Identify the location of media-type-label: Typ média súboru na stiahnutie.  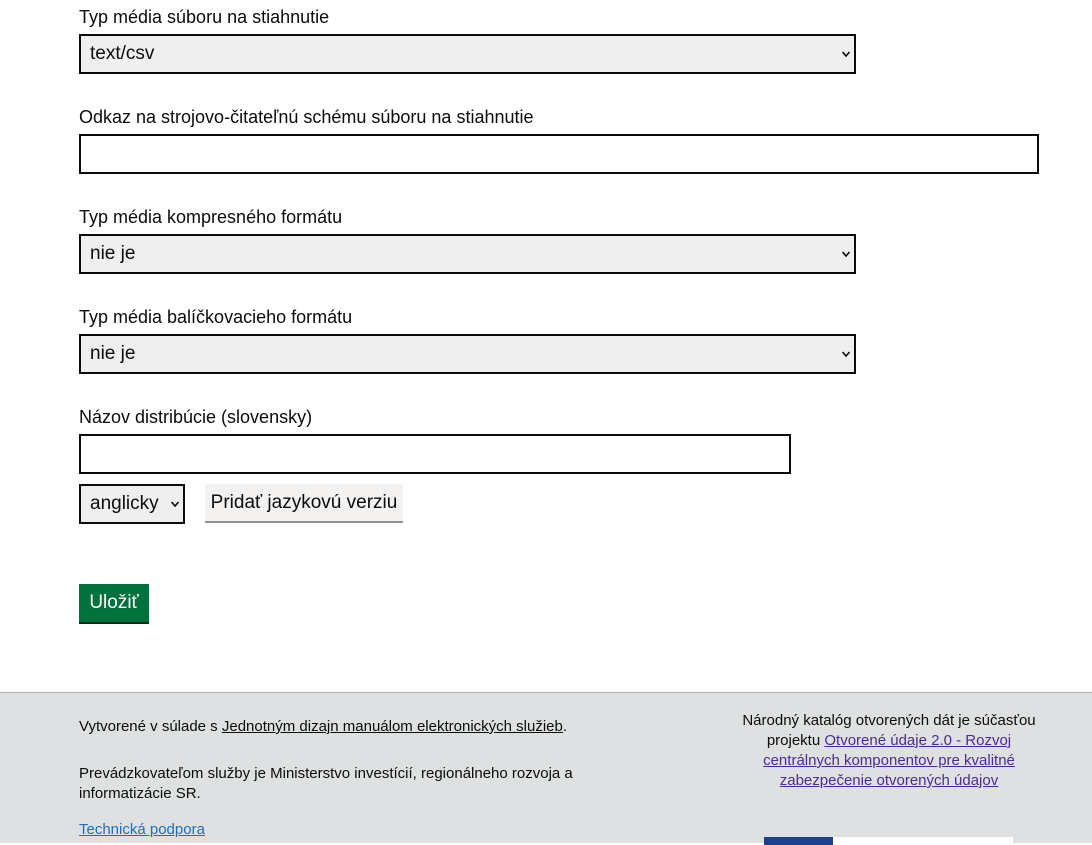
(204, 17).